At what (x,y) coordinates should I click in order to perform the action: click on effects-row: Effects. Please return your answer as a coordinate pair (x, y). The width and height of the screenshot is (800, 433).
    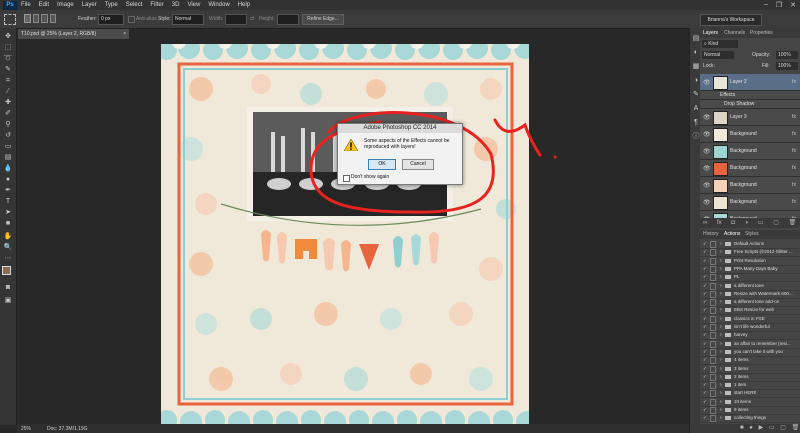
    Looking at the image, I should click on (750, 95).